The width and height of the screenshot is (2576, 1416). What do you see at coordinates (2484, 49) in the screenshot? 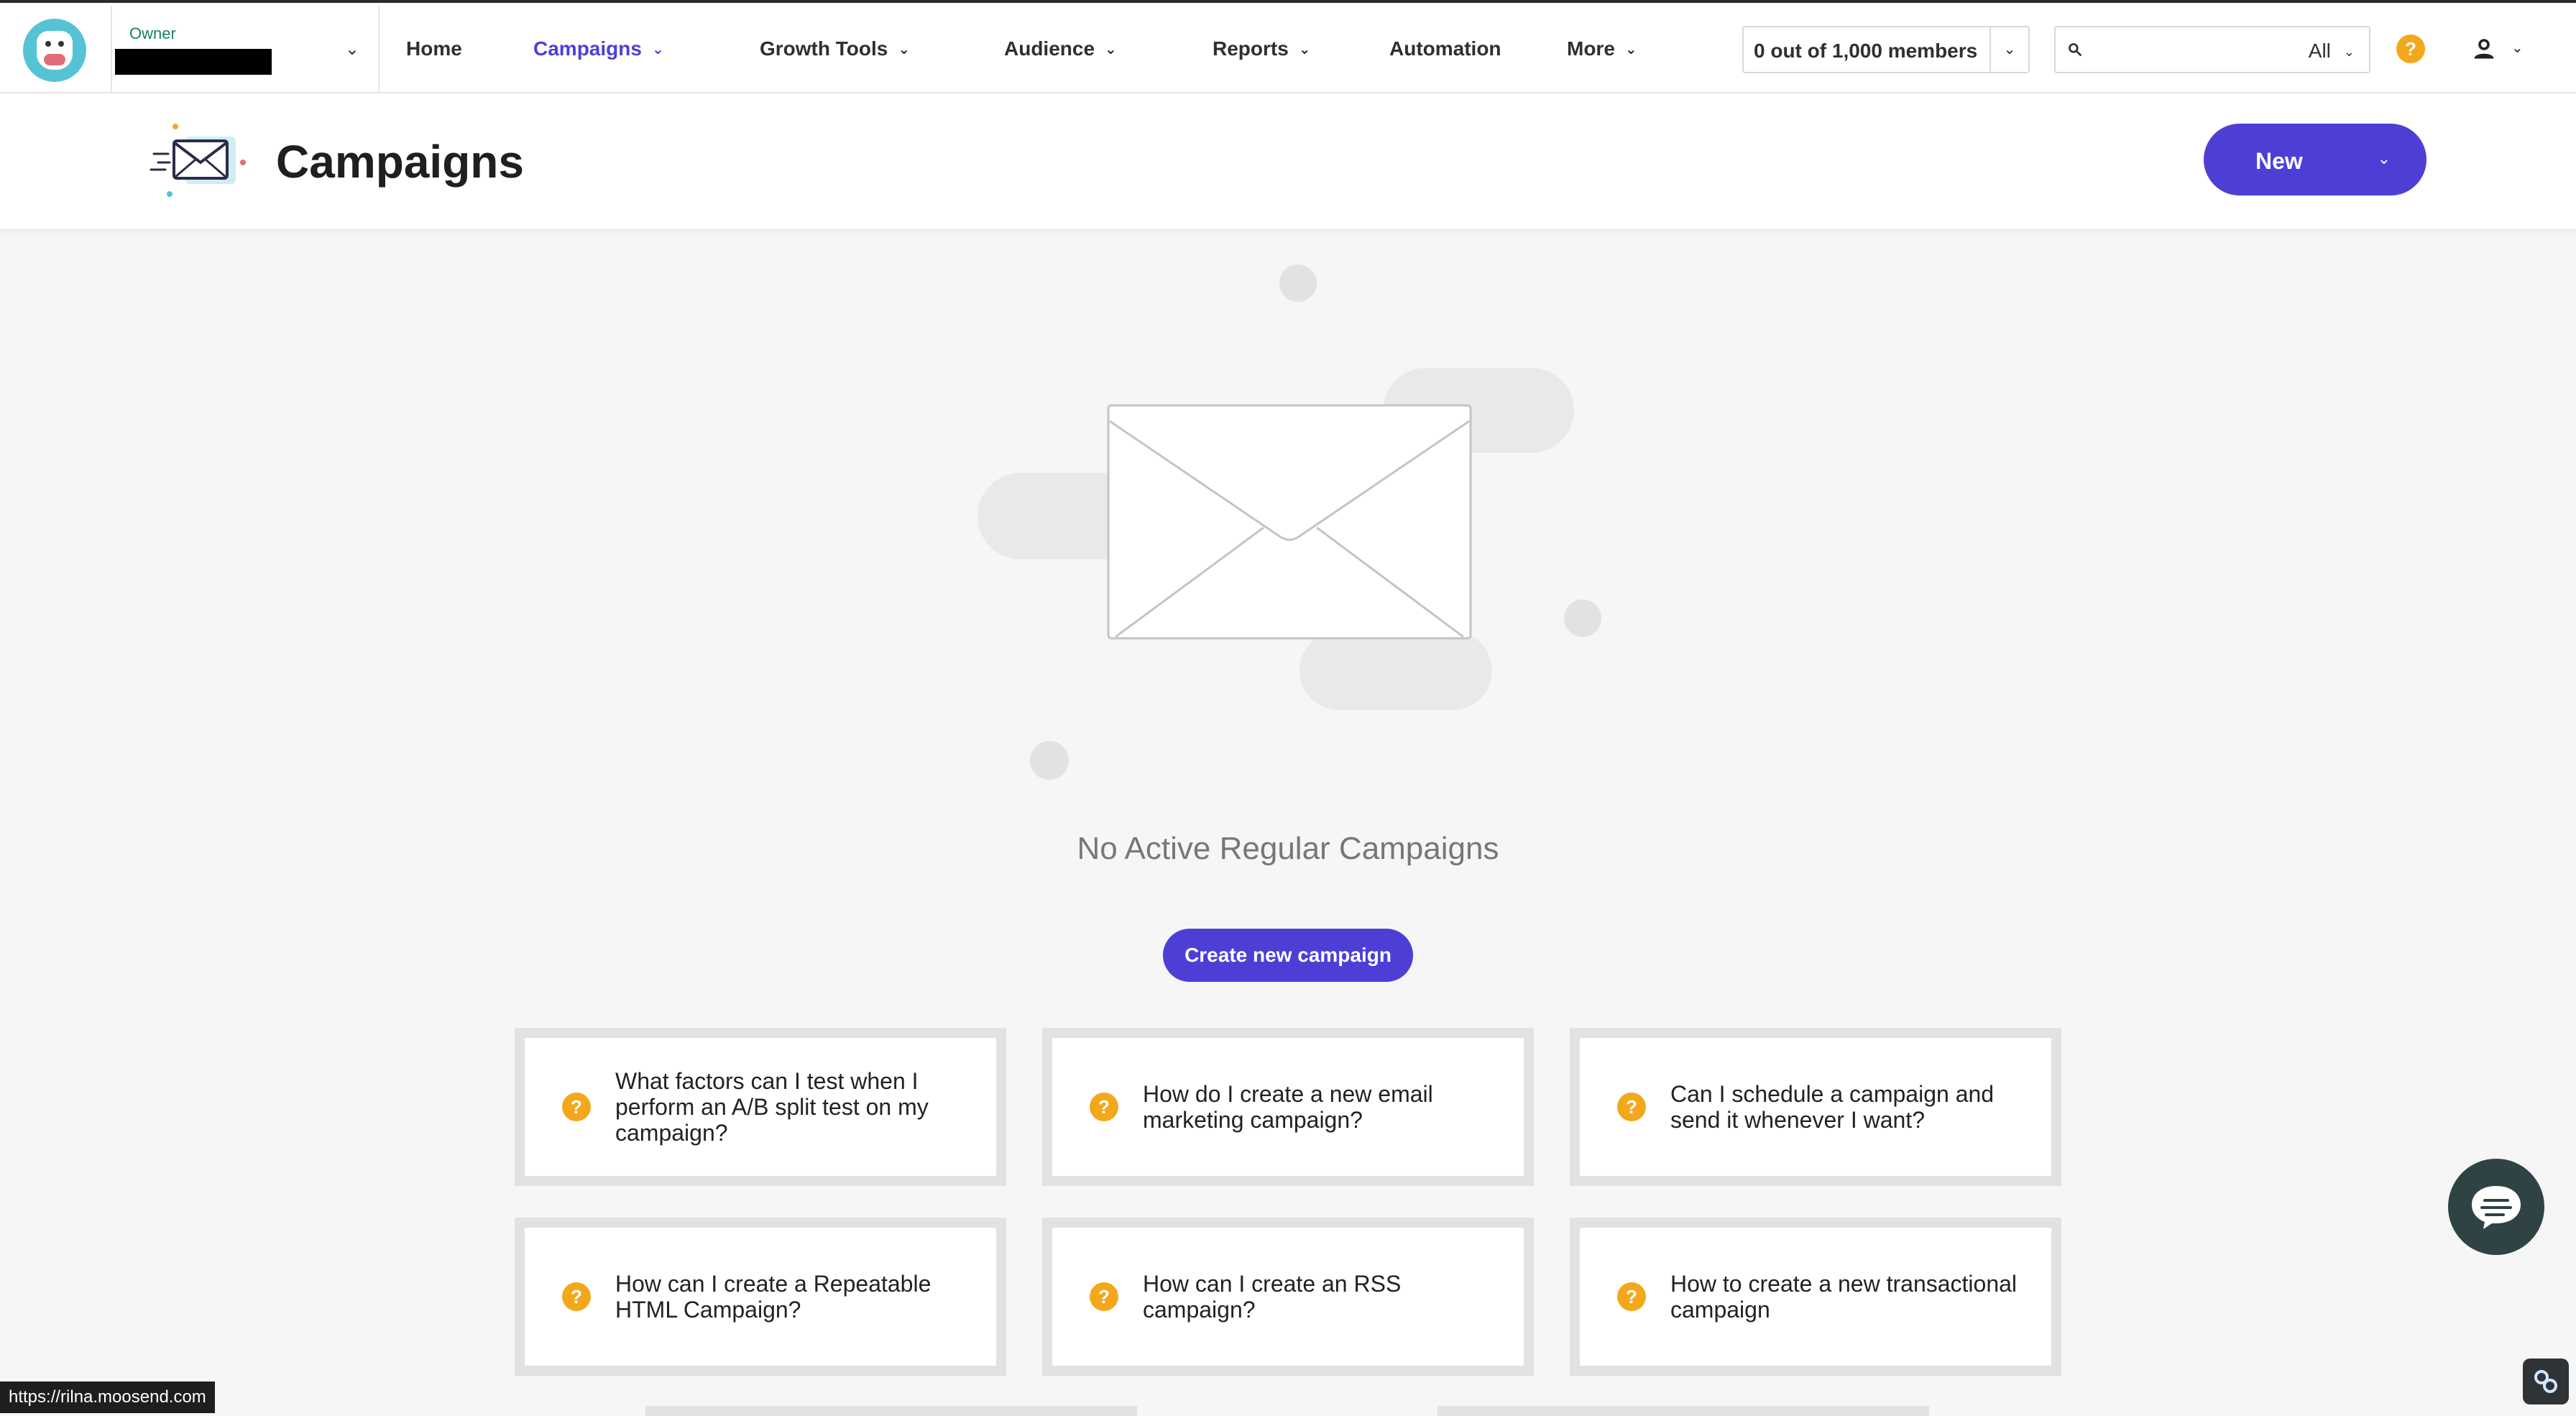
I see `user-account-icon` at bounding box center [2484, 49].